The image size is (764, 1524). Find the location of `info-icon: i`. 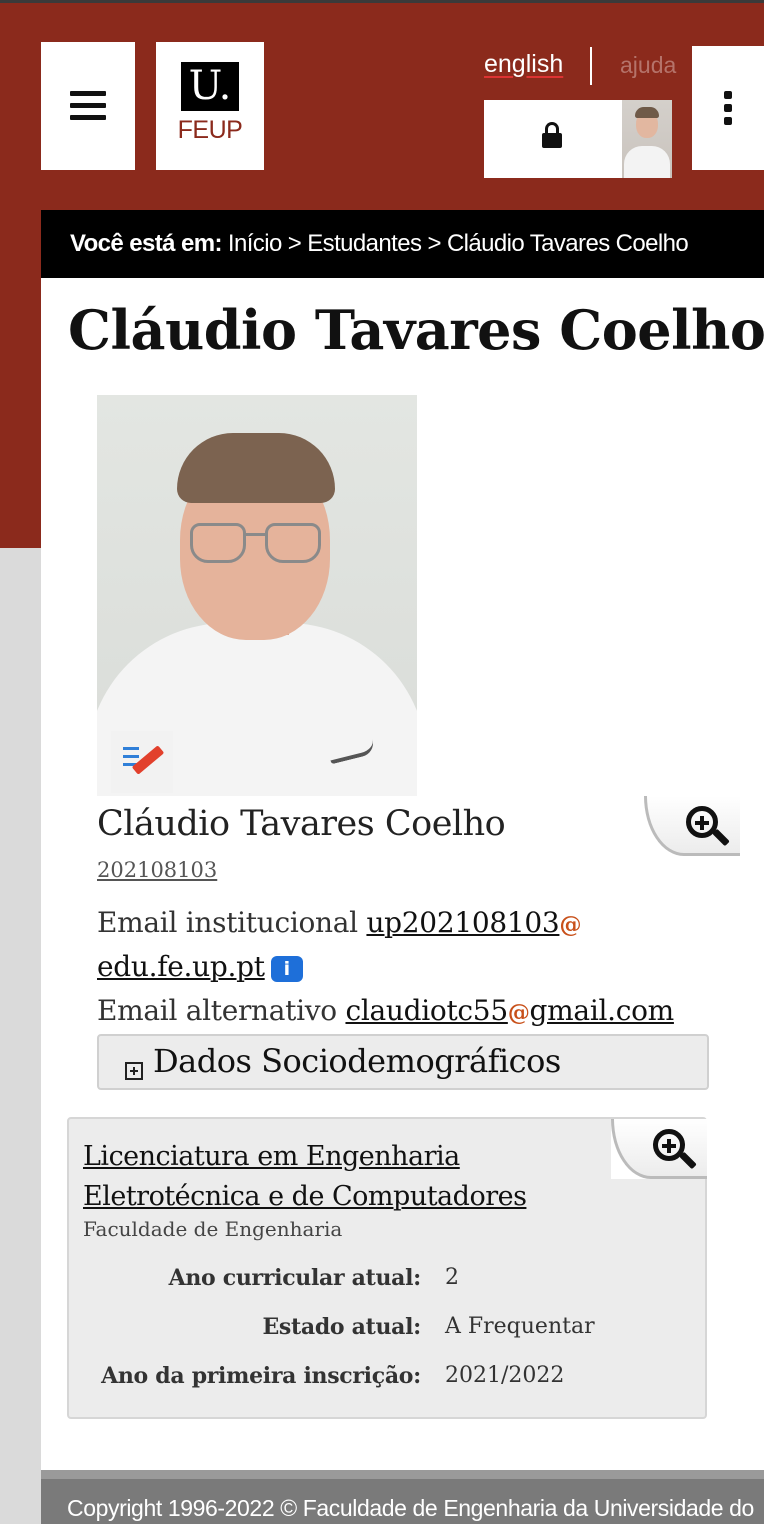

info-icon: i is located at coordinates (286, 968).